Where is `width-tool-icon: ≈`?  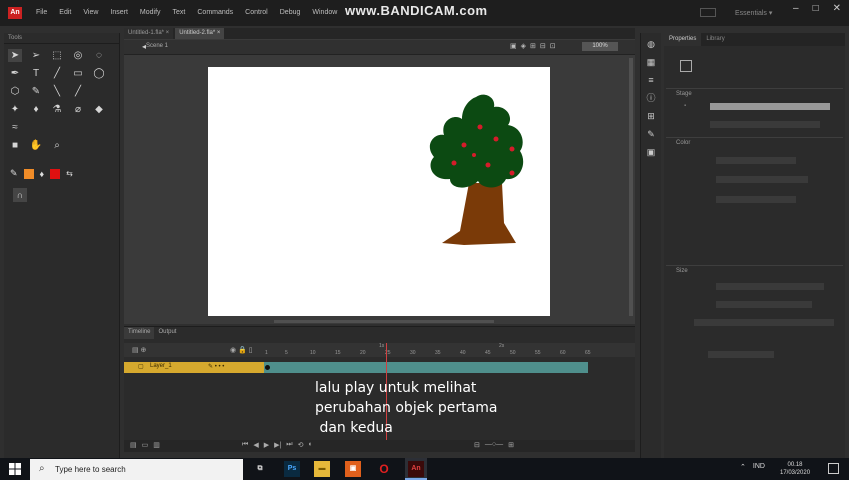
width-tool-icon: ≈ is located at coordinates (15, 127).